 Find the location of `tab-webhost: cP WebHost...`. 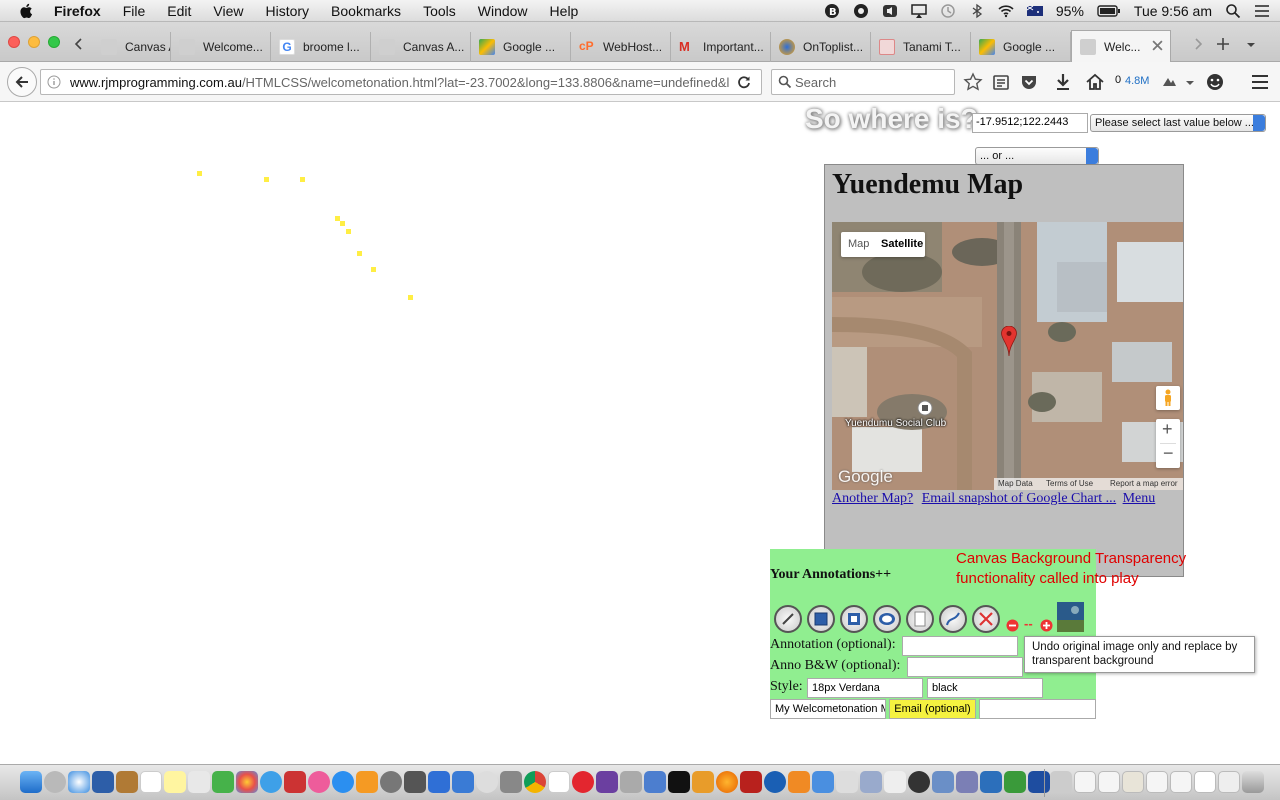

tab-webhost: cP WebHost... is located at coordinates (621, 47).